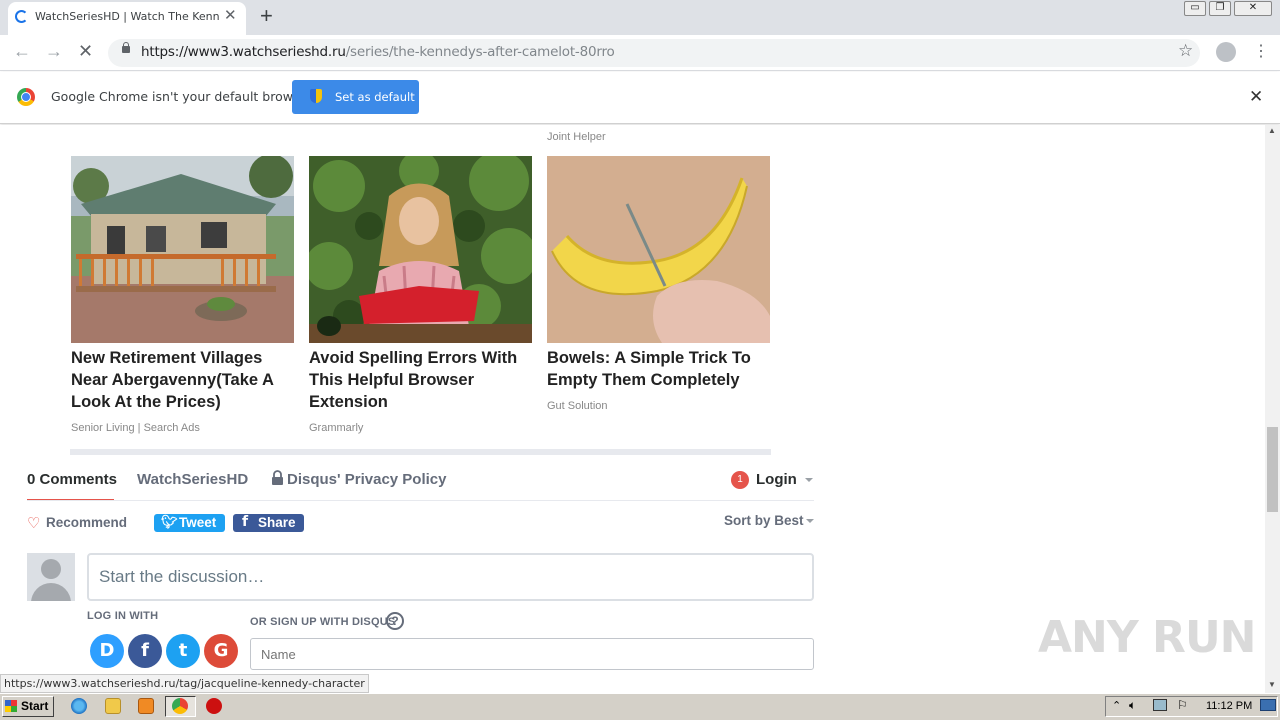 This screenshot has width=1280, height=720. Describe the element at coordinates (22, 51) in the screenshot. I see `back-button: ←` at that location.